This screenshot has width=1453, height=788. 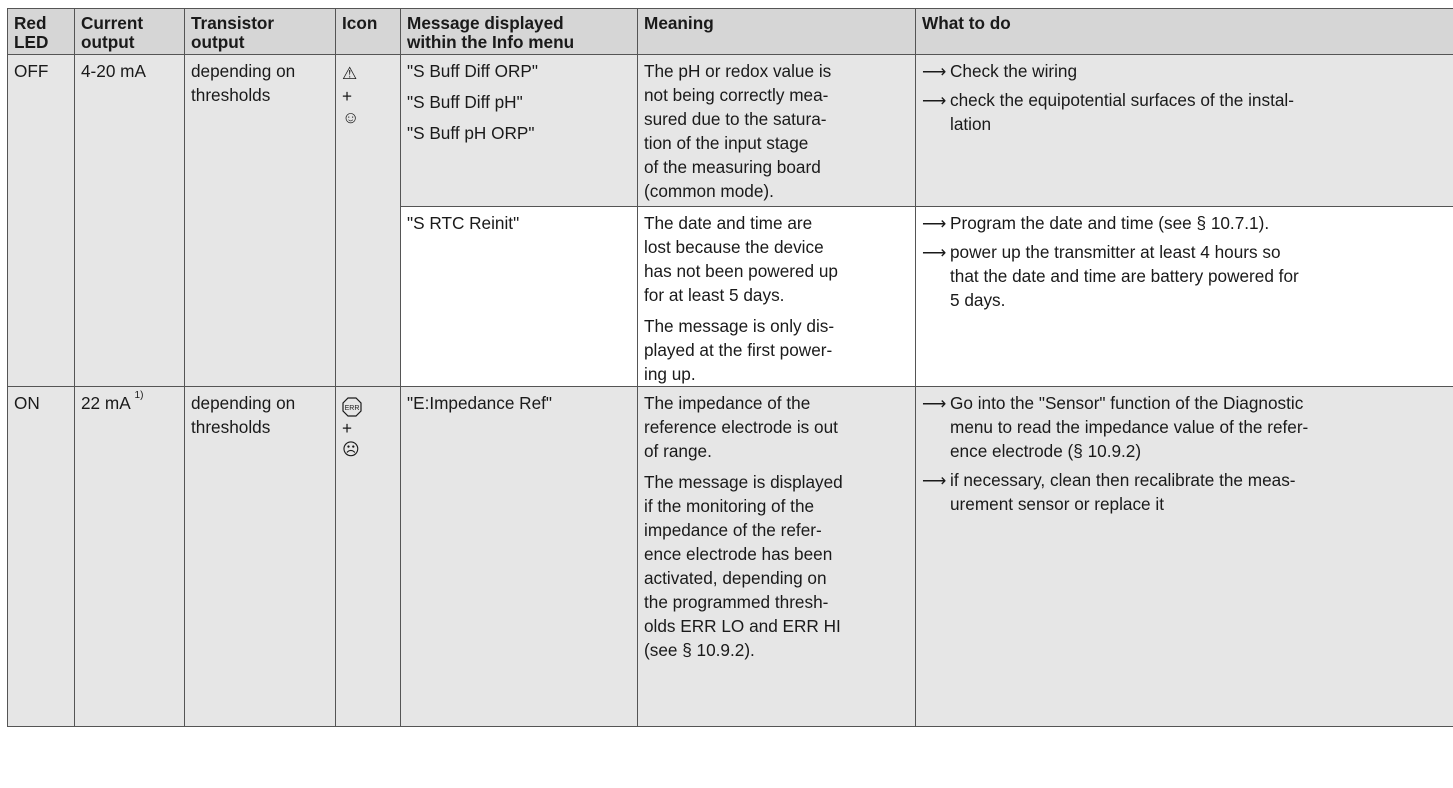 I want to click on header-red-led: Red LED, so click(x=41, y=31).